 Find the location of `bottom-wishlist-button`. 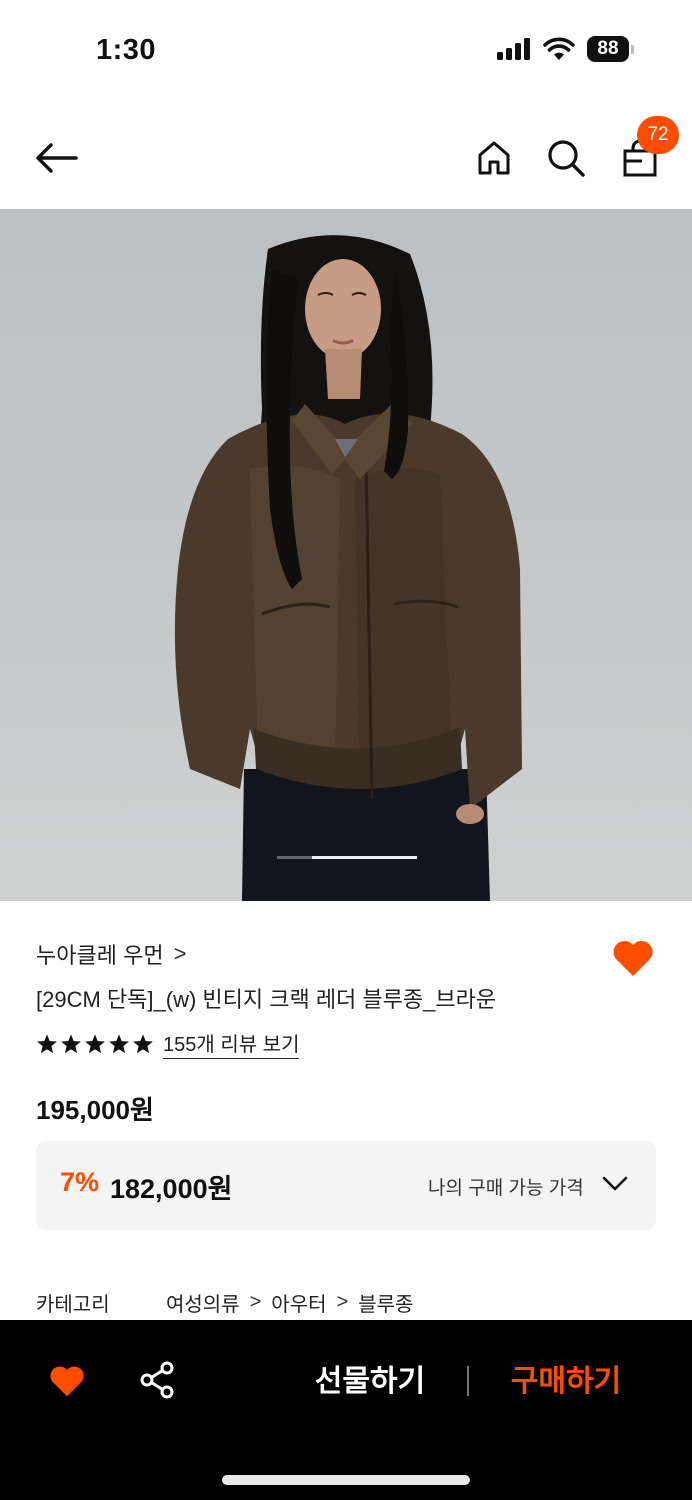

bottom-wishlist-button is located at coordinates (67, 1381).